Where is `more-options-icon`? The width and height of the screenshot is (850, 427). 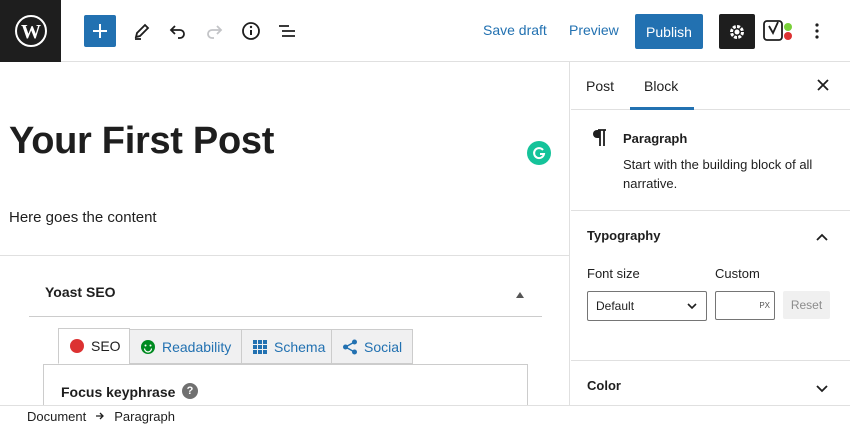 more-options-icon is located at coordinates (817, 31).